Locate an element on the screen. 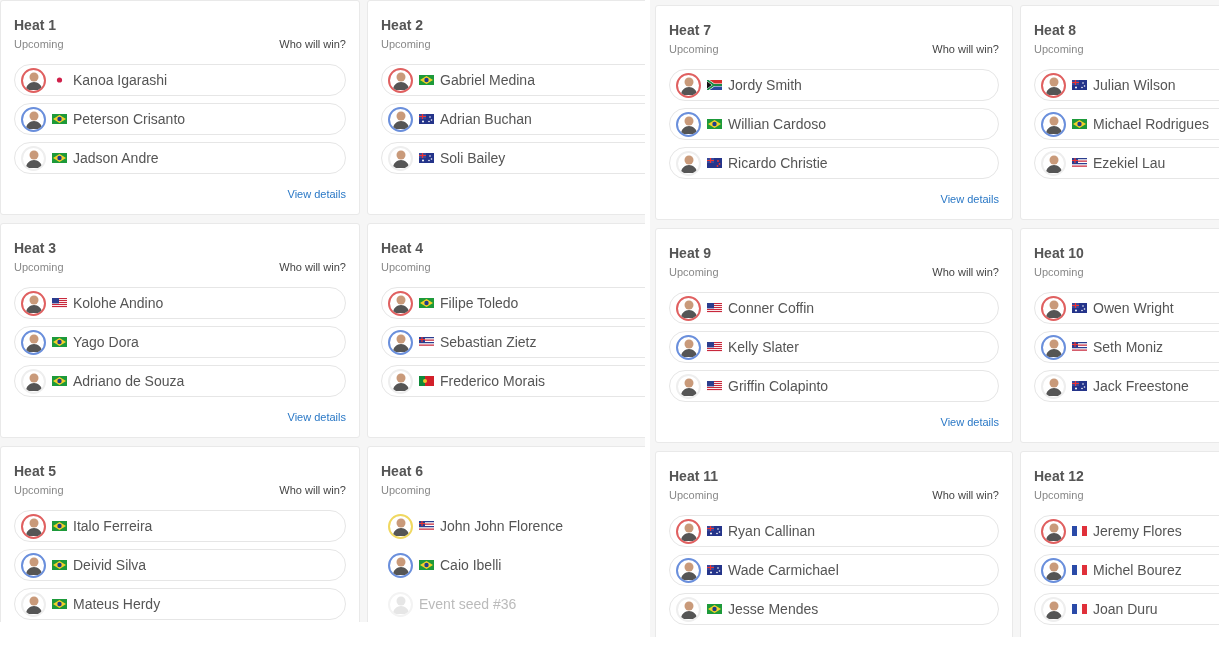 The image size is (1219, 650). surfer-name: Jadson Andre is located at coordinates (116, 158).